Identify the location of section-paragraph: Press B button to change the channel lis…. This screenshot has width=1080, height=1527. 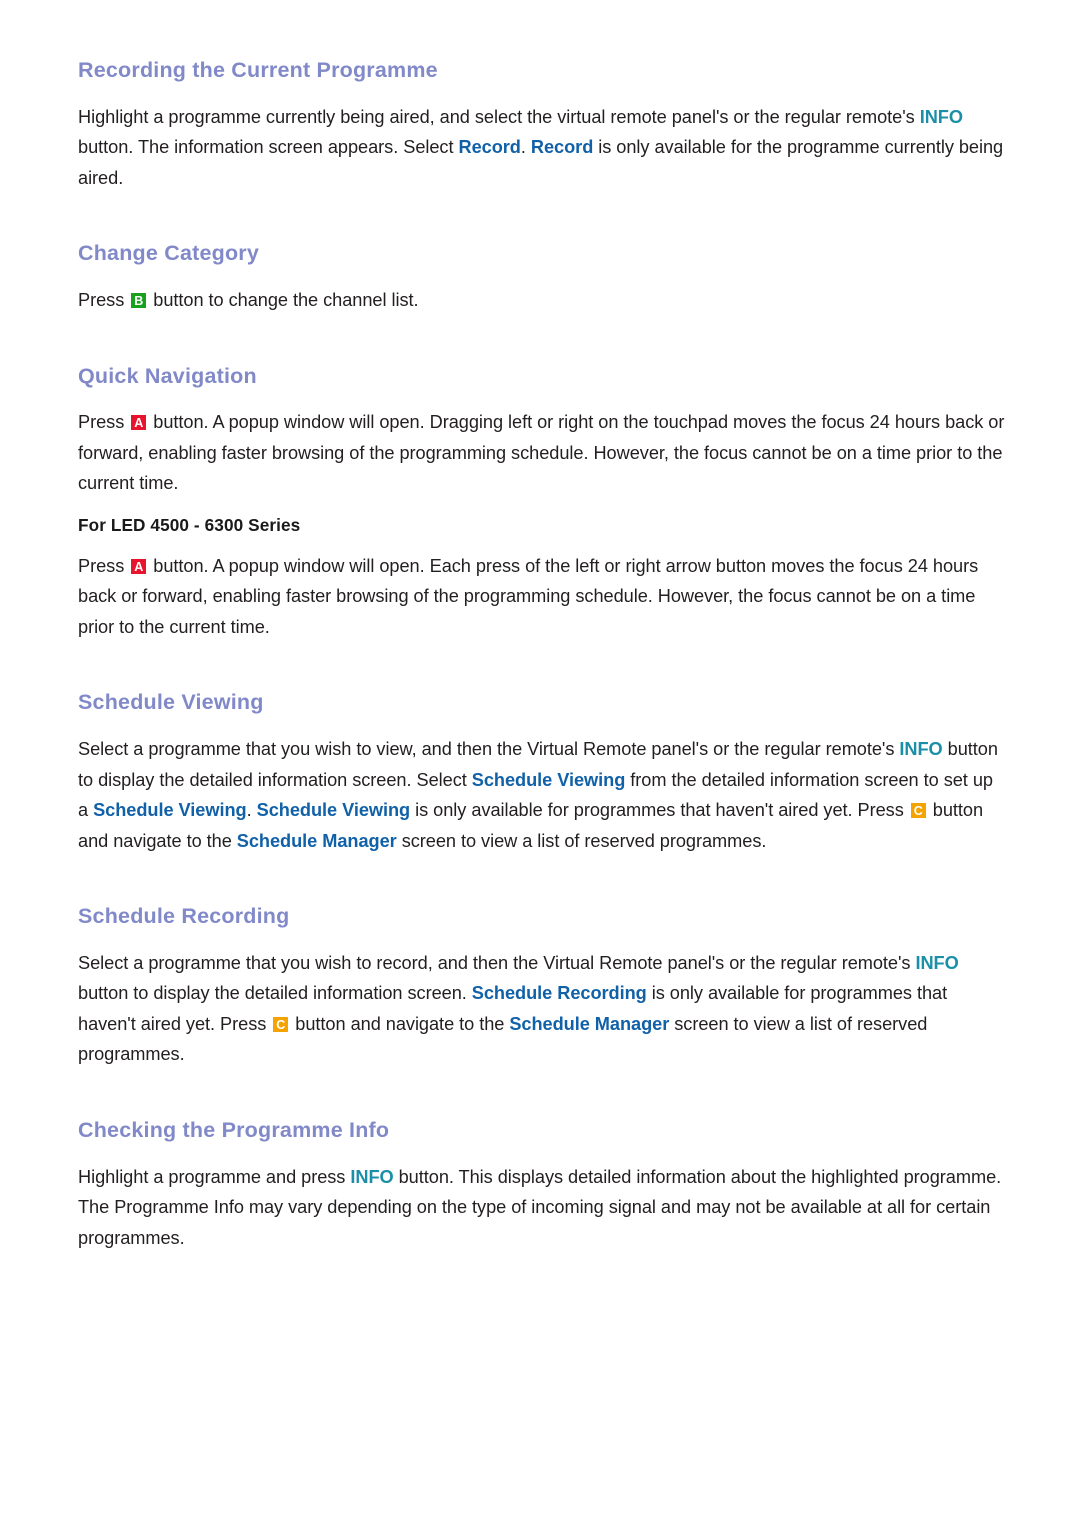
(248, 300).